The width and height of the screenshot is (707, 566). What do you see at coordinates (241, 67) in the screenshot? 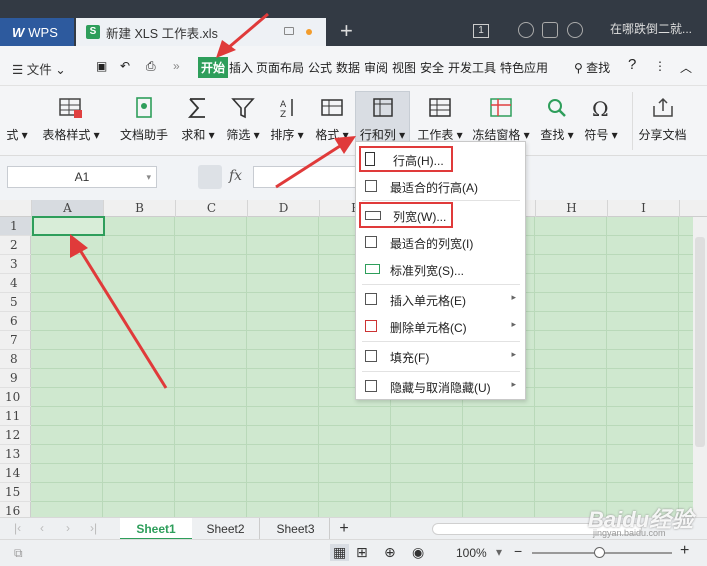
I see `tab-insert: 插入` at bounding box center [241, 67].